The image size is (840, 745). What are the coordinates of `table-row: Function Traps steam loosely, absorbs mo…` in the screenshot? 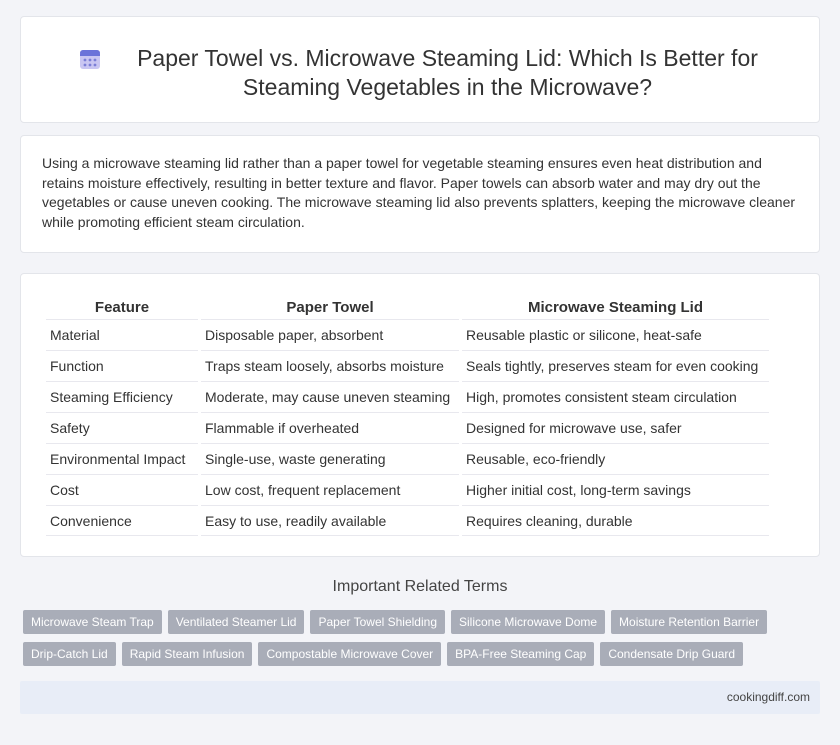 It's located at (407, 365).